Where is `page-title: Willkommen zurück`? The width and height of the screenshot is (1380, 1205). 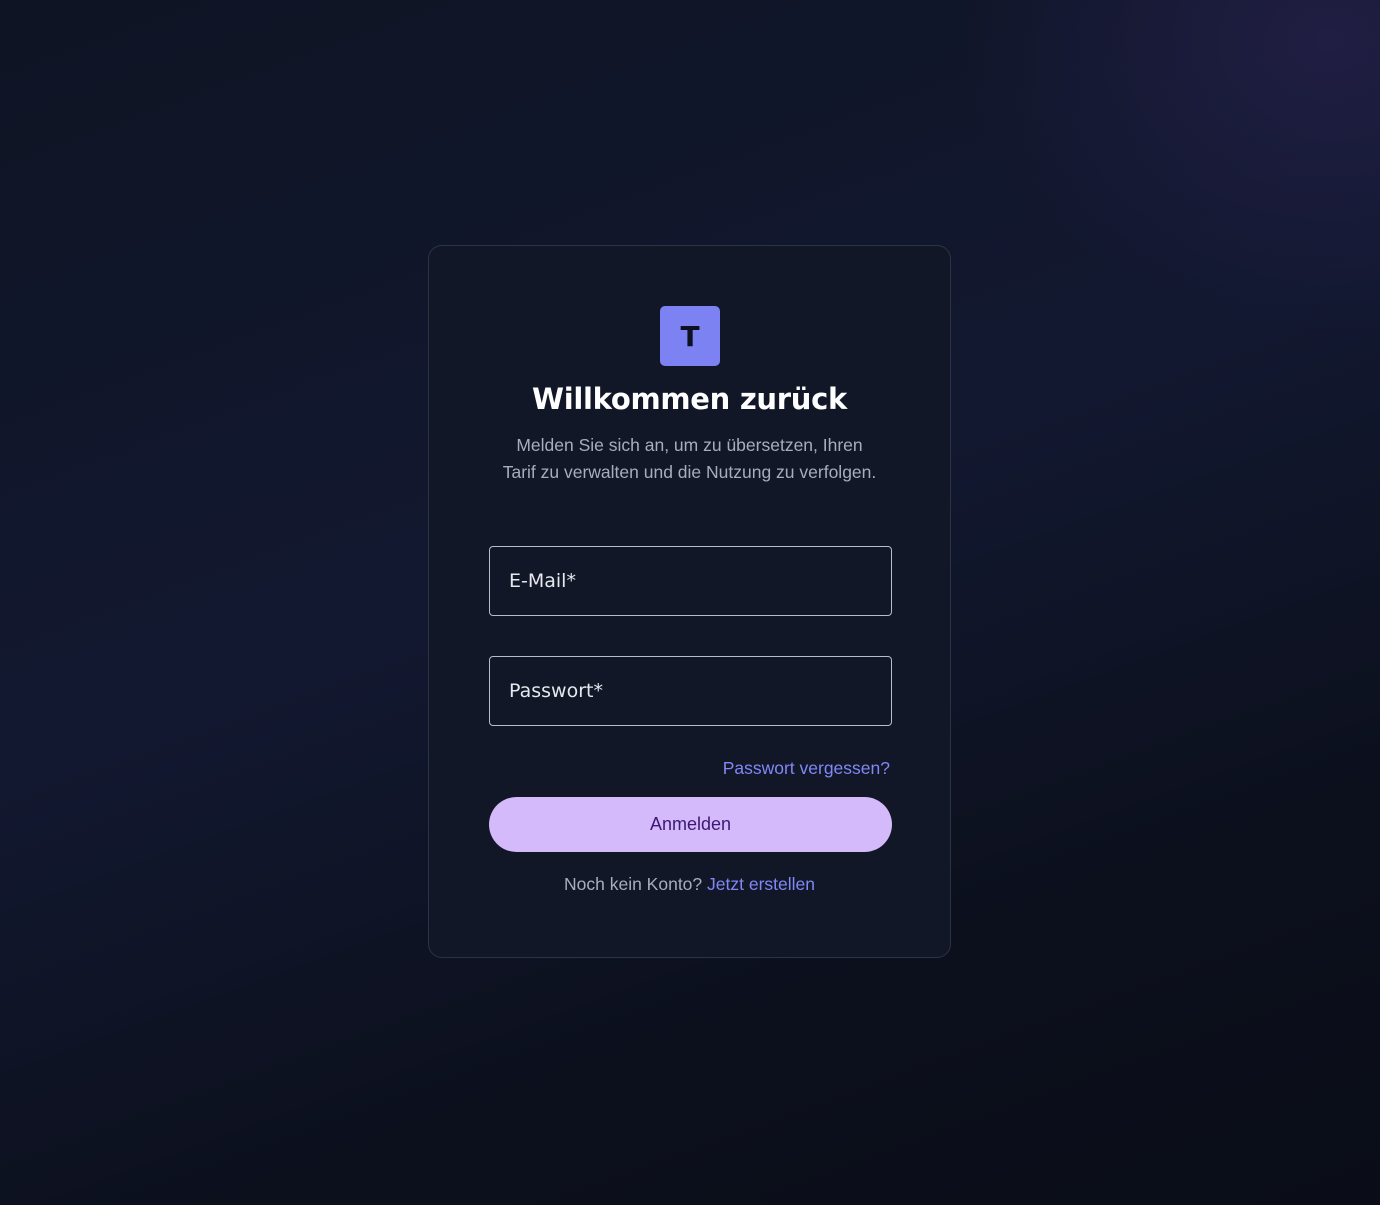 page-title: Willkommen zurück is located at coordinates (689, 399).